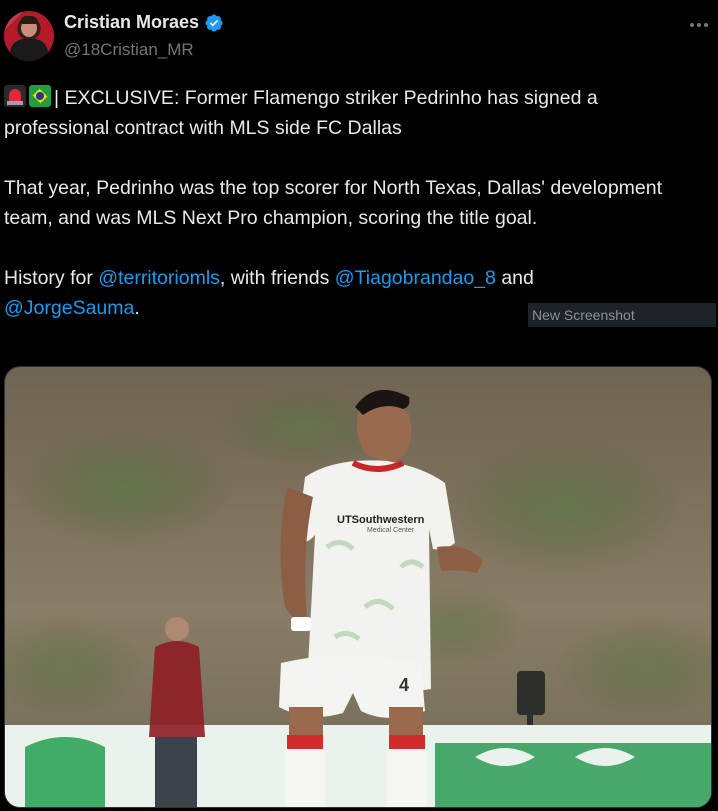 This screenshot has height=811, width=718. I want to click on brazil-flag-emoji-icon, so click(40, 96).